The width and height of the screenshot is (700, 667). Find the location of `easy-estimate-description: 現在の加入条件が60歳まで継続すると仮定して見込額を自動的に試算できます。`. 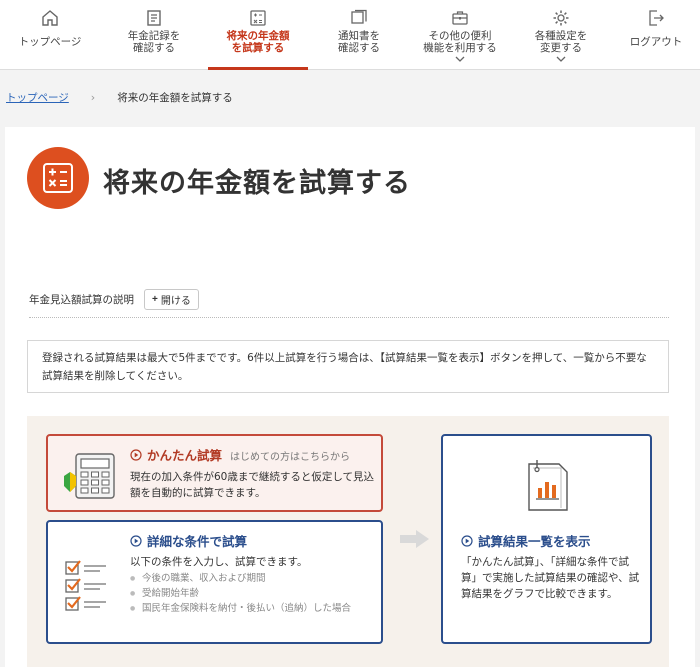

easy-estimate-description: 現在の加入条件が60歳まで継続すると仮定して見込額を自動的に試算できます。 is located at coordinates (252, 485).